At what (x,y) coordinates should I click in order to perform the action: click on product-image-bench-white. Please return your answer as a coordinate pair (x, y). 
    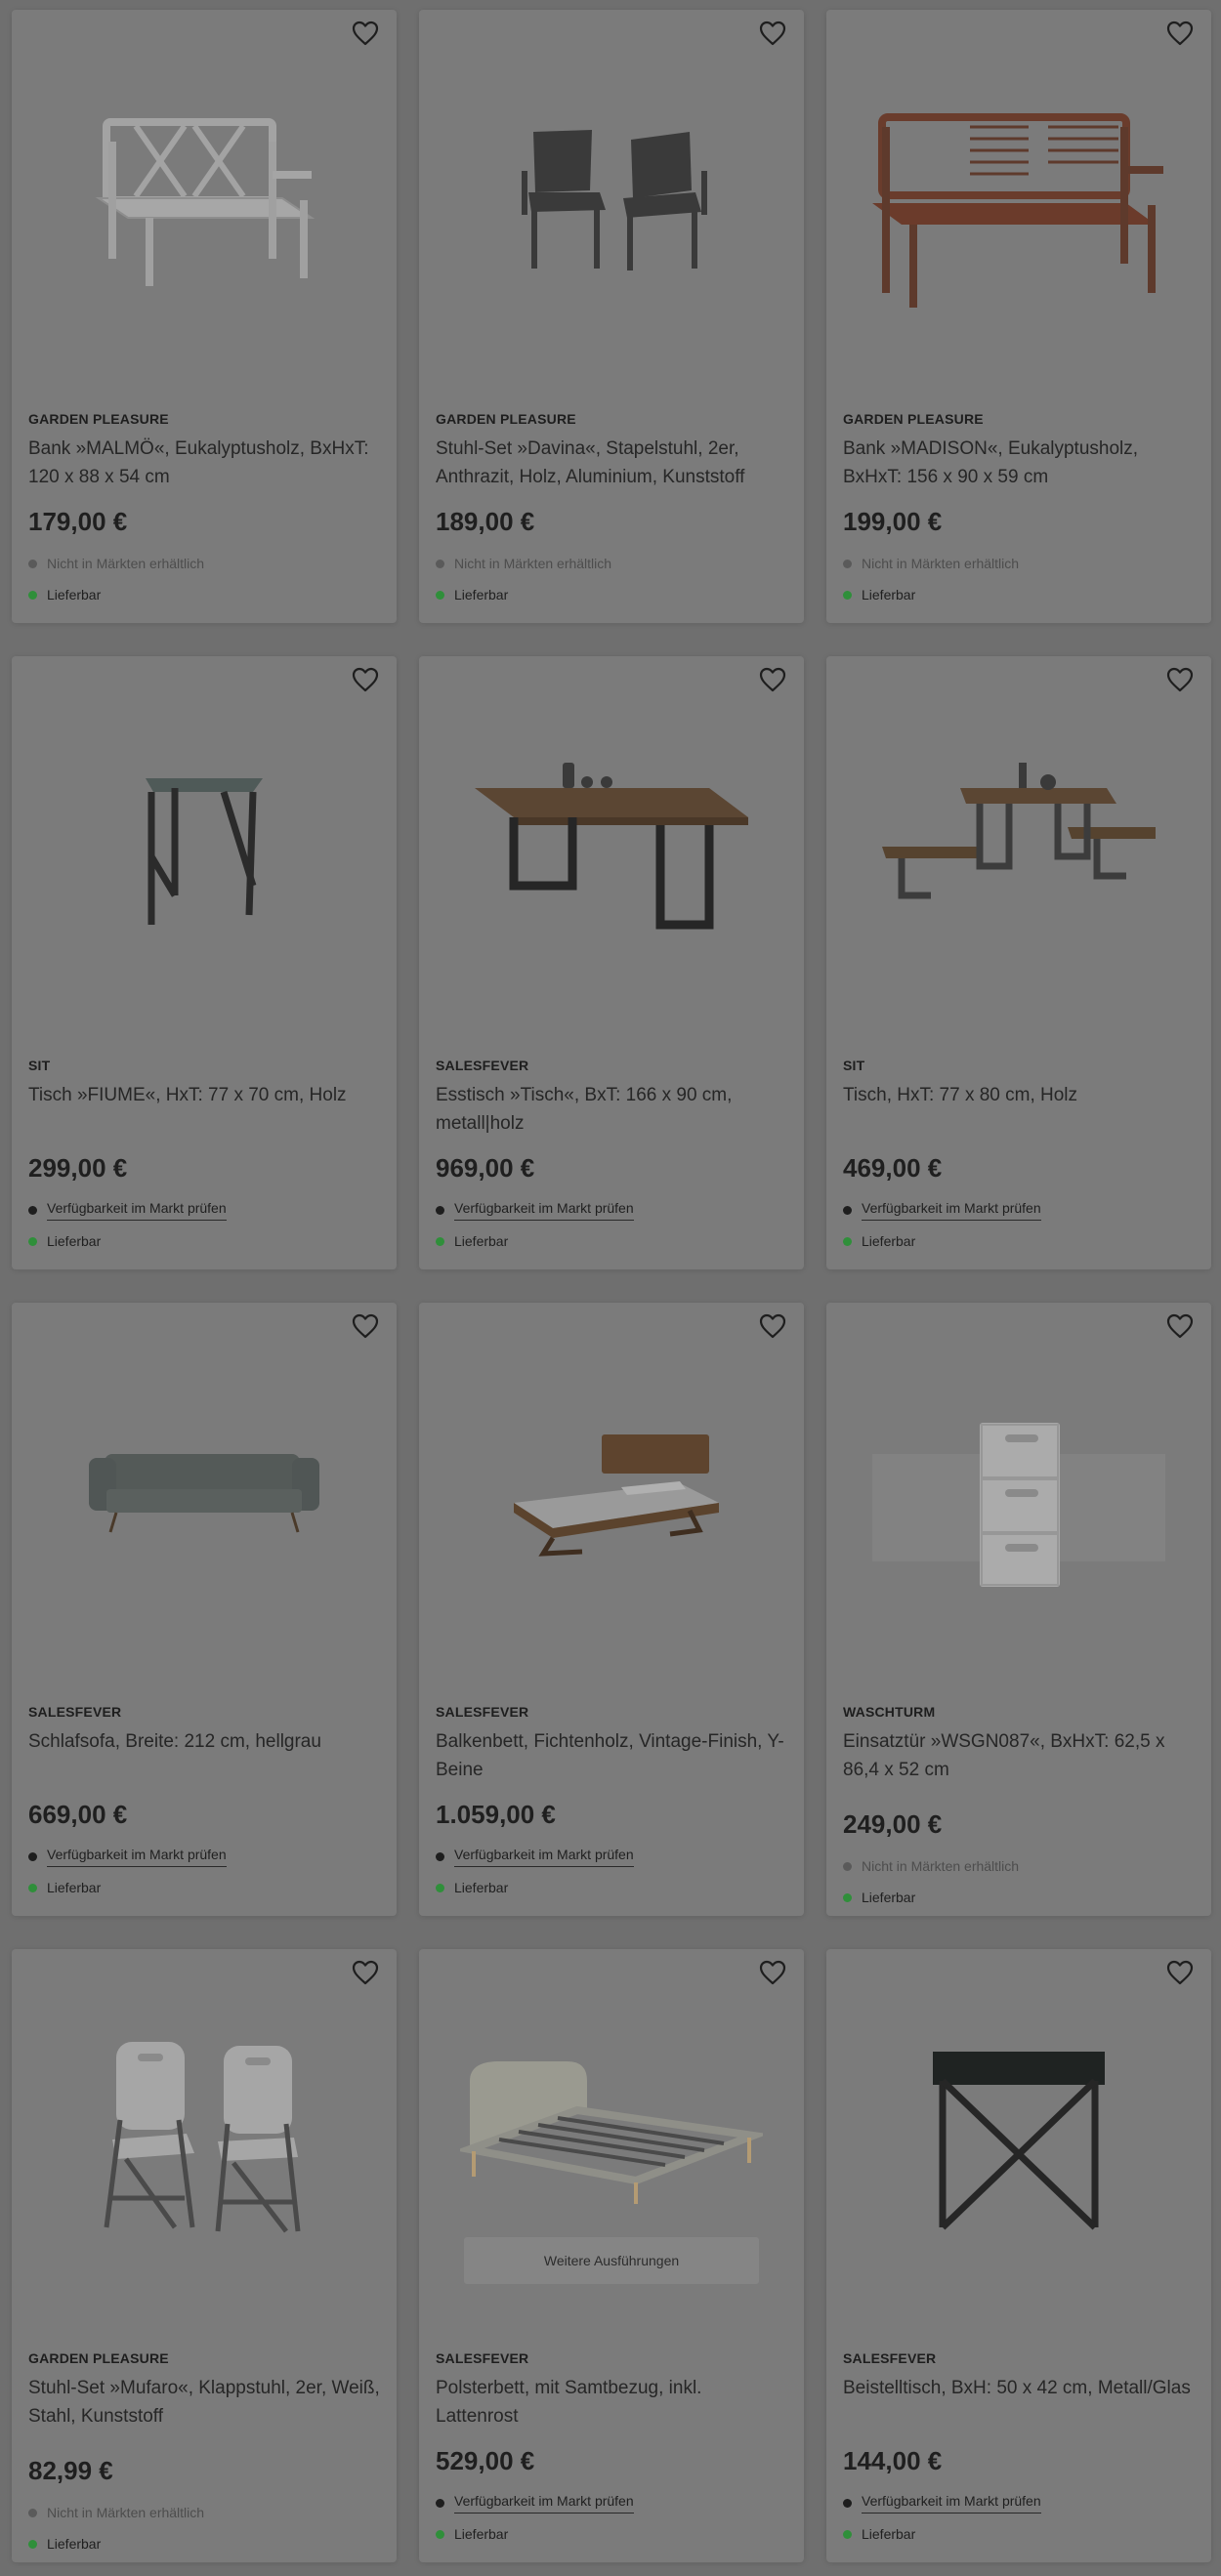
    Looking at the image, I should click on (204, 200).